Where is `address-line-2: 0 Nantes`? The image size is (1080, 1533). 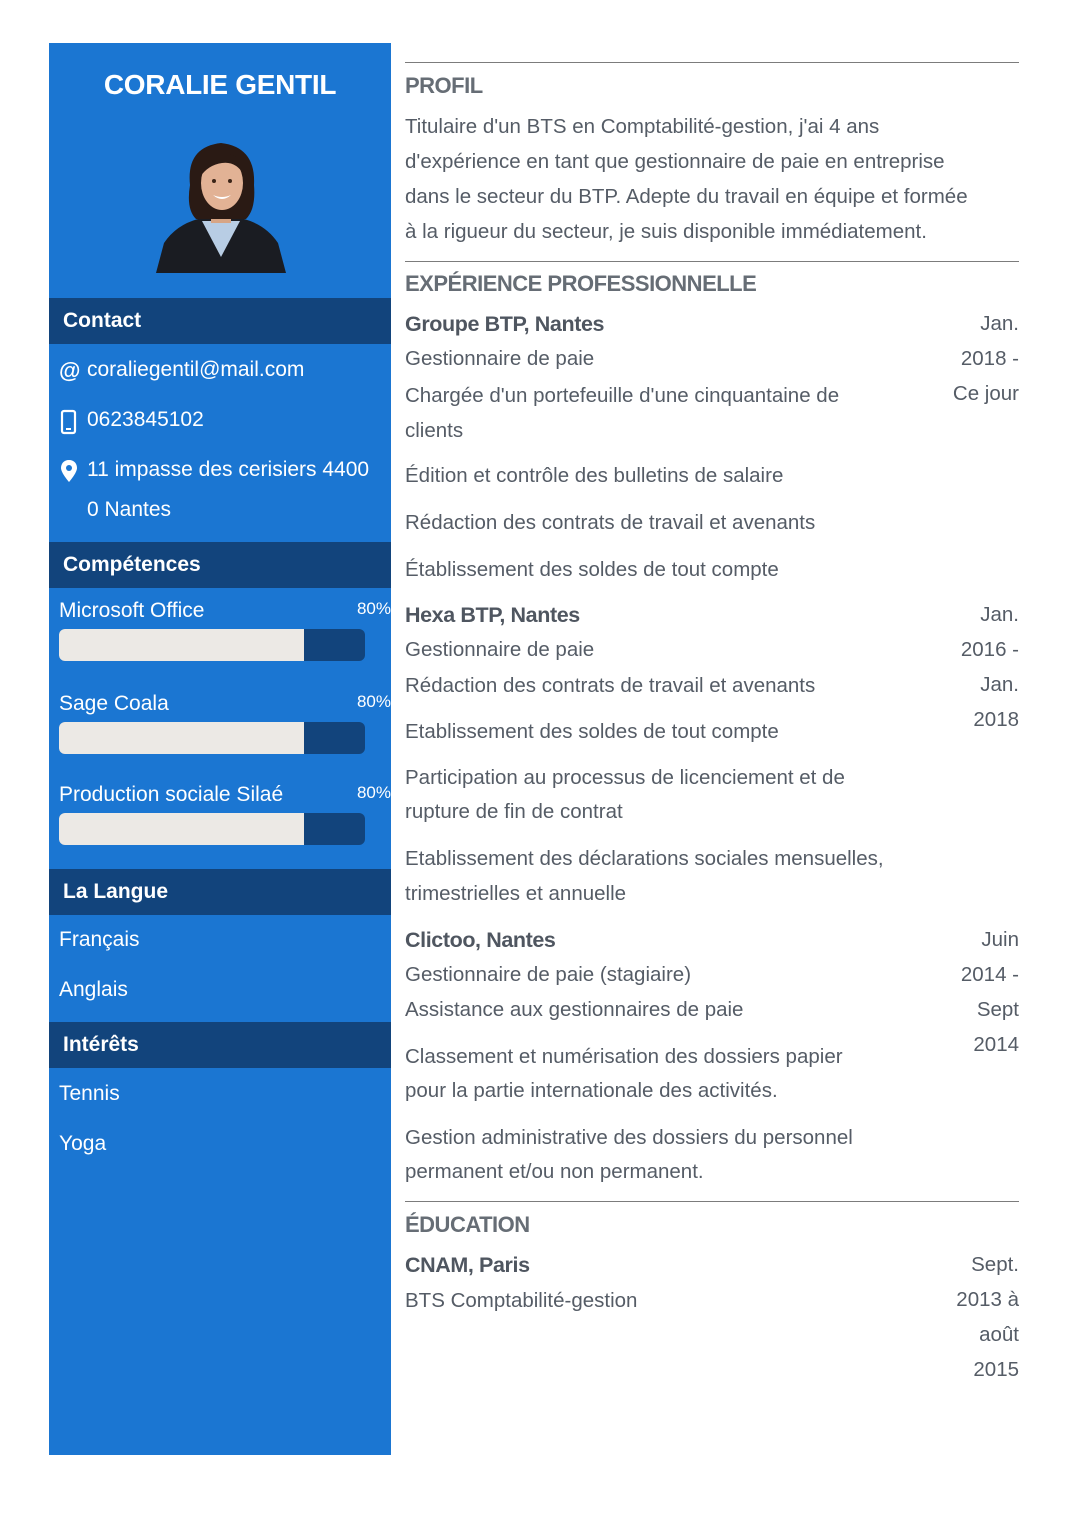 address-line-2: 0 Nantes is located at coordinates (129, 509).